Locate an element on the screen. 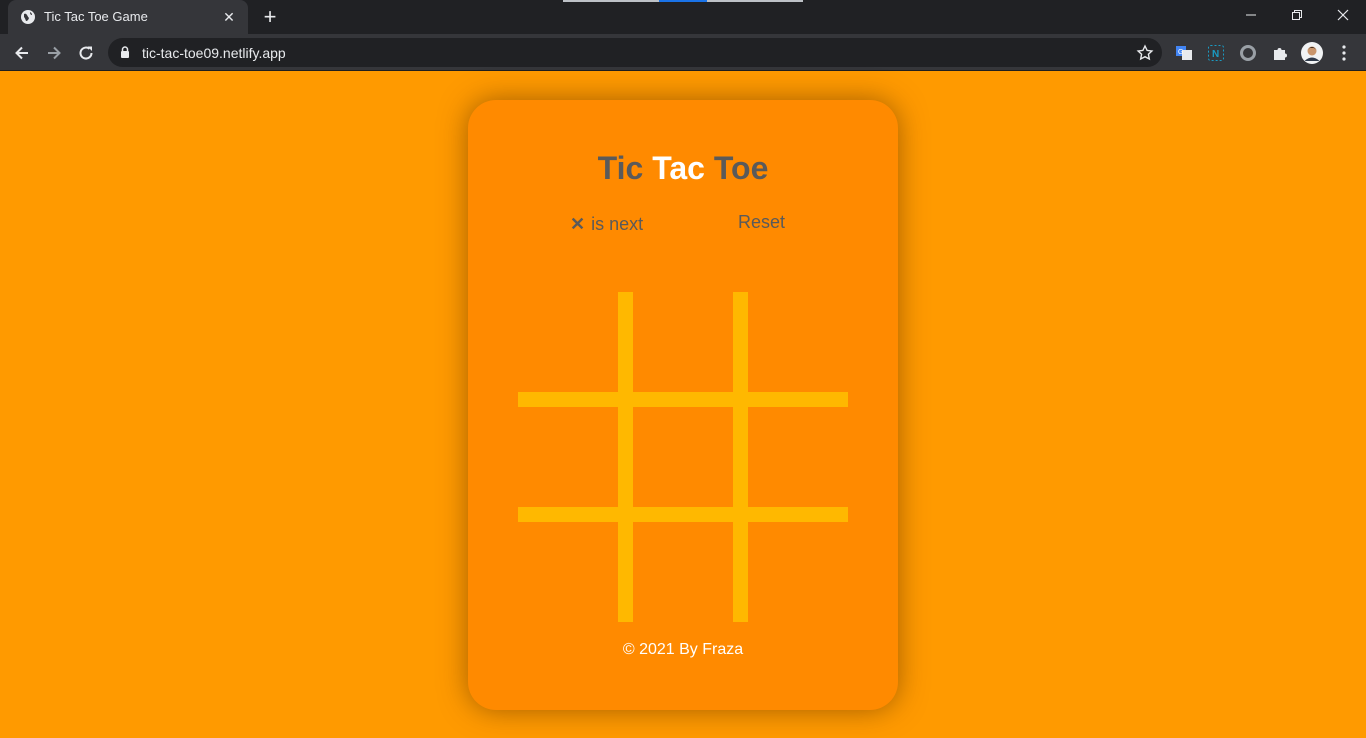  close-icon: ✕ is located at coordinates (229, 17).